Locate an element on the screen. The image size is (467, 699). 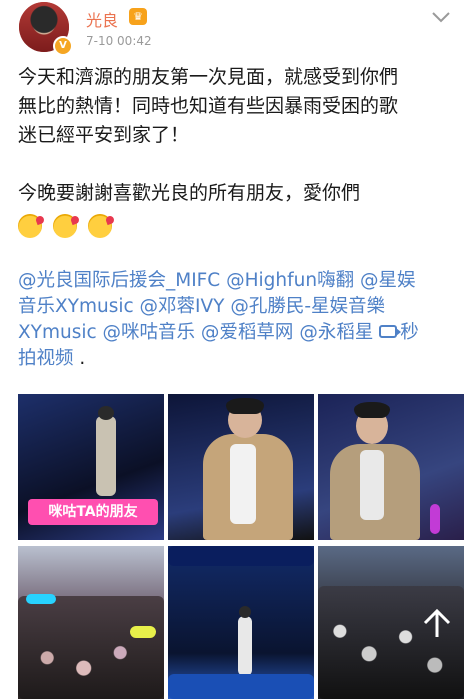
post-line: 迷已經平安到家了！ is located at coordinates (104, 135).